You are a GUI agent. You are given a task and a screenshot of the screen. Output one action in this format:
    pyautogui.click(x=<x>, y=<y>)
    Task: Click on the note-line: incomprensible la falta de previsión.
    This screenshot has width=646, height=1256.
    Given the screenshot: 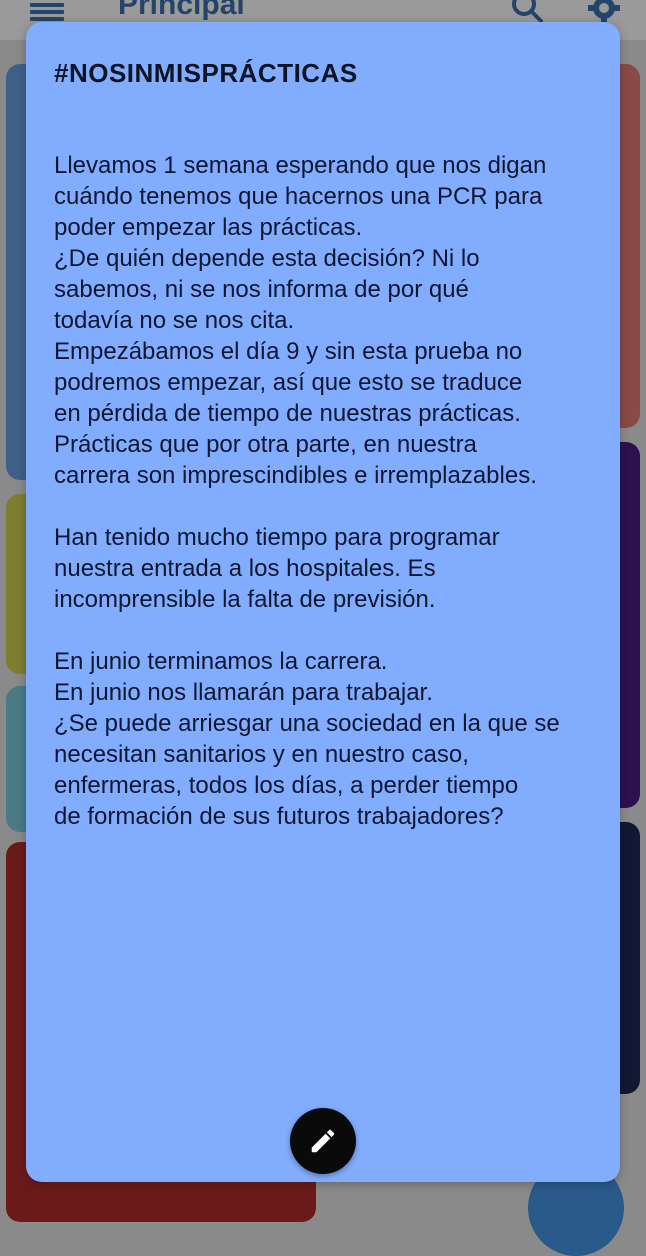 What is the action you would take?
    pyautogui.click(x=245, y=599)
    